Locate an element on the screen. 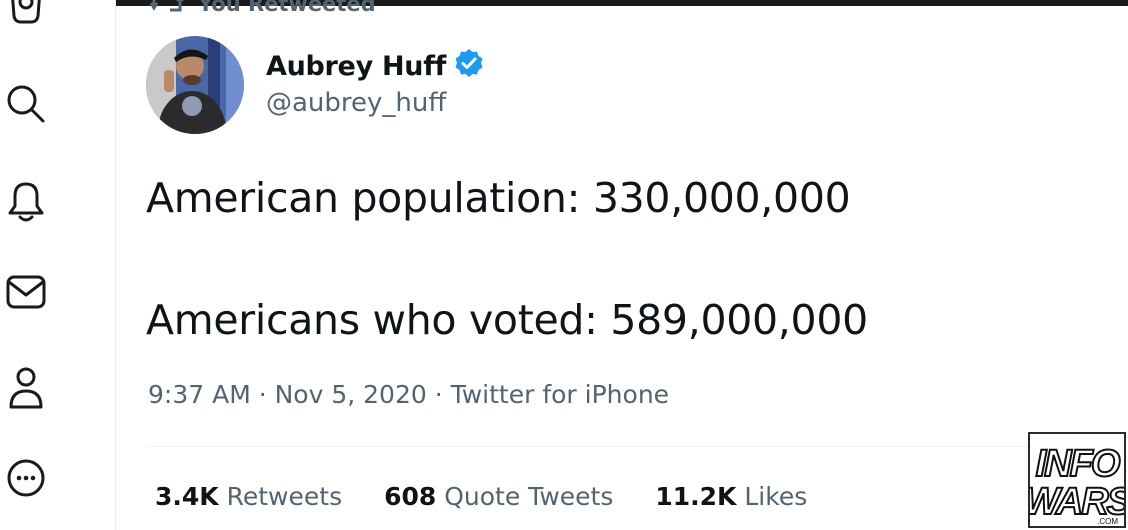 This screenshot has height=530, width=1128. infowars-logo: INFO WARS .COM is located at coordinates (1077, 480).